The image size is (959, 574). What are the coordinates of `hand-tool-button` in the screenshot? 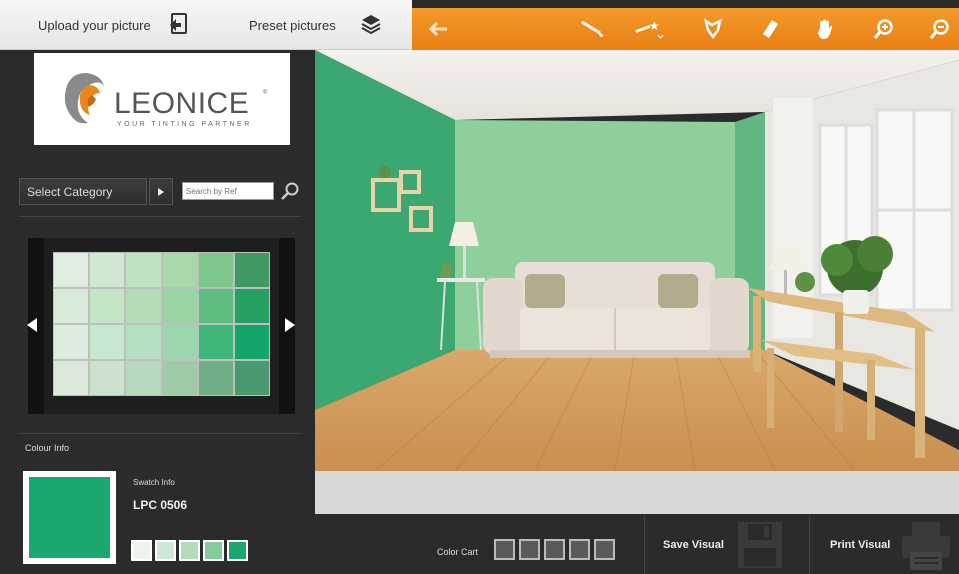 It's located at (825, 29).